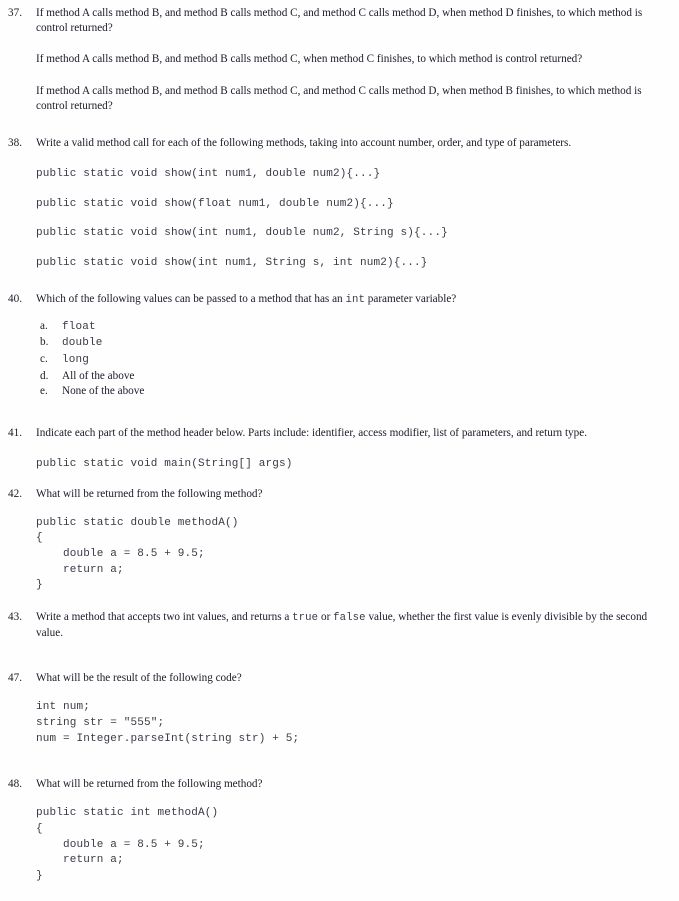 The height and width of the screenshot is (901, 679). What do you see at coordinates (326, 616) in the screenshot?
I see `question-43-text-middle: or` at bounding box center [326, 616].